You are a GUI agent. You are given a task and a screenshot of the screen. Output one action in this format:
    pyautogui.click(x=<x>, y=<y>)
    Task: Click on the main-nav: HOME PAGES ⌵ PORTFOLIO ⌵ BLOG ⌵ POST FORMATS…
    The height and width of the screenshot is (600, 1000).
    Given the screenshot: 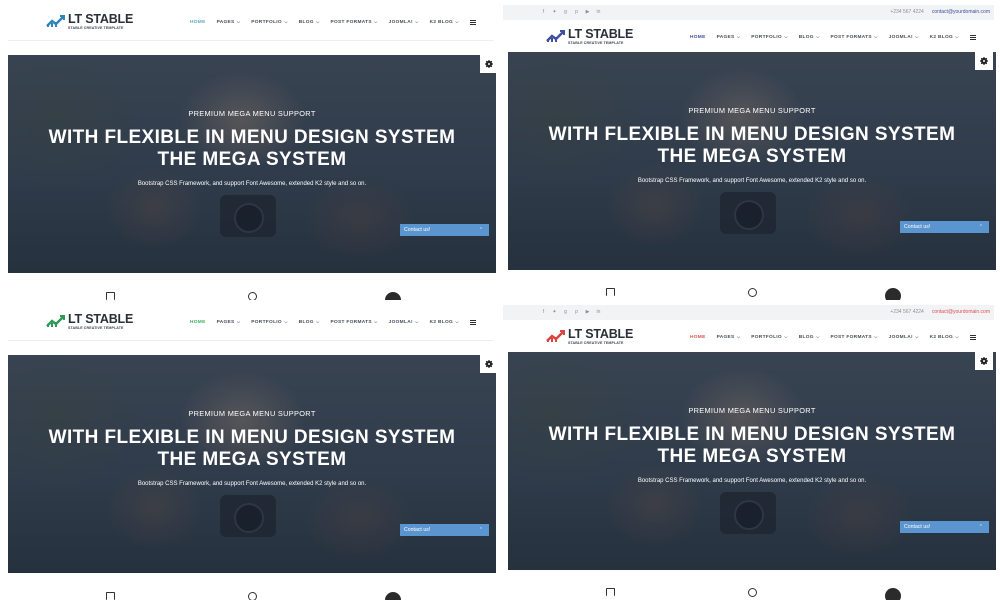 What is the action you would take?
    pyautogui.click(x=833, y=37)
    